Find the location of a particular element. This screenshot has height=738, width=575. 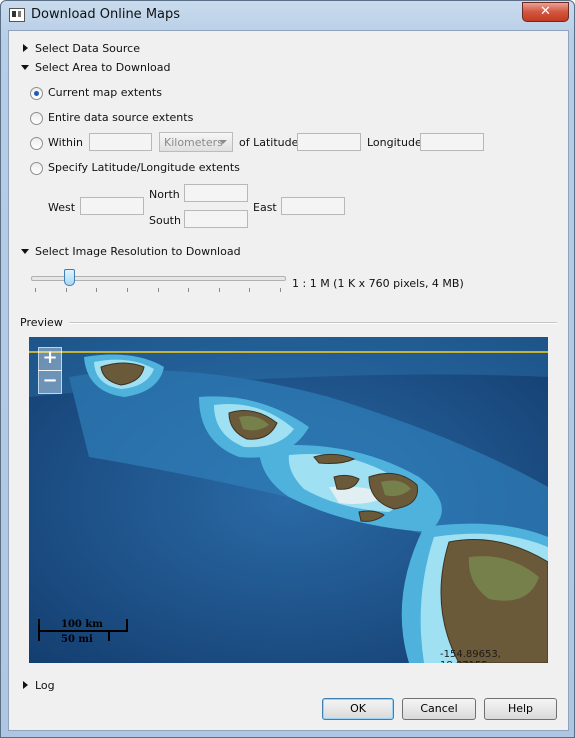

label-entire-extents: Entire data source extents is located at coordinates (120, 117).